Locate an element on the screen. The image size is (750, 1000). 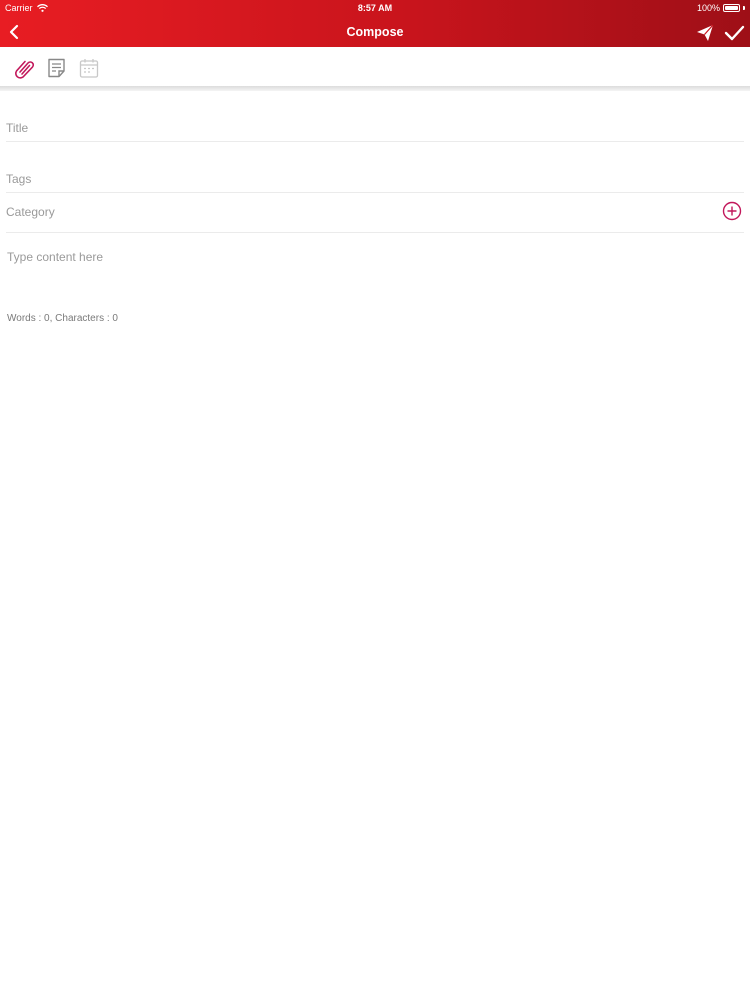
paper-plane-icon is located at coordinates (705, 32).